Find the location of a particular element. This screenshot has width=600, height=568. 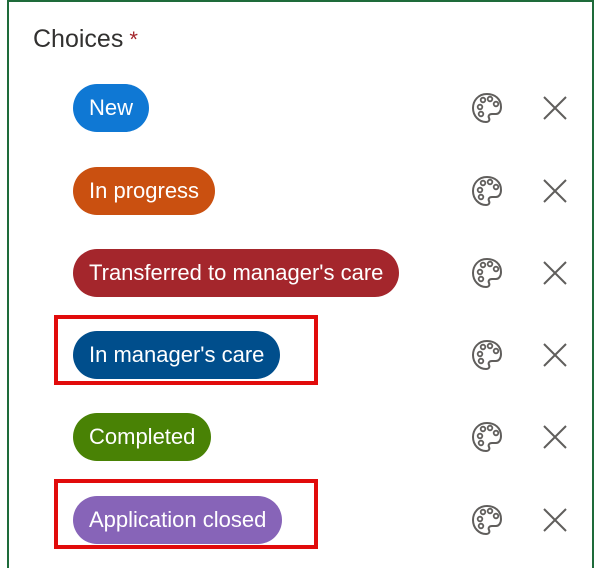

choice-pill-new: New is located at coordinates (111, 108).